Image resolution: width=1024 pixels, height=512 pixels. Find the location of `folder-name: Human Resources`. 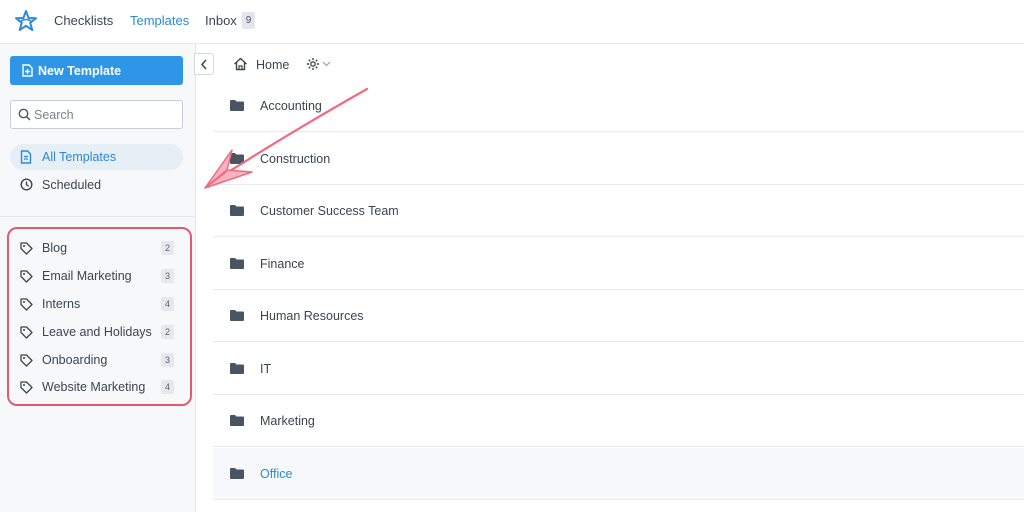

folder-name: Human Resources is located at coordinates (312, 316).